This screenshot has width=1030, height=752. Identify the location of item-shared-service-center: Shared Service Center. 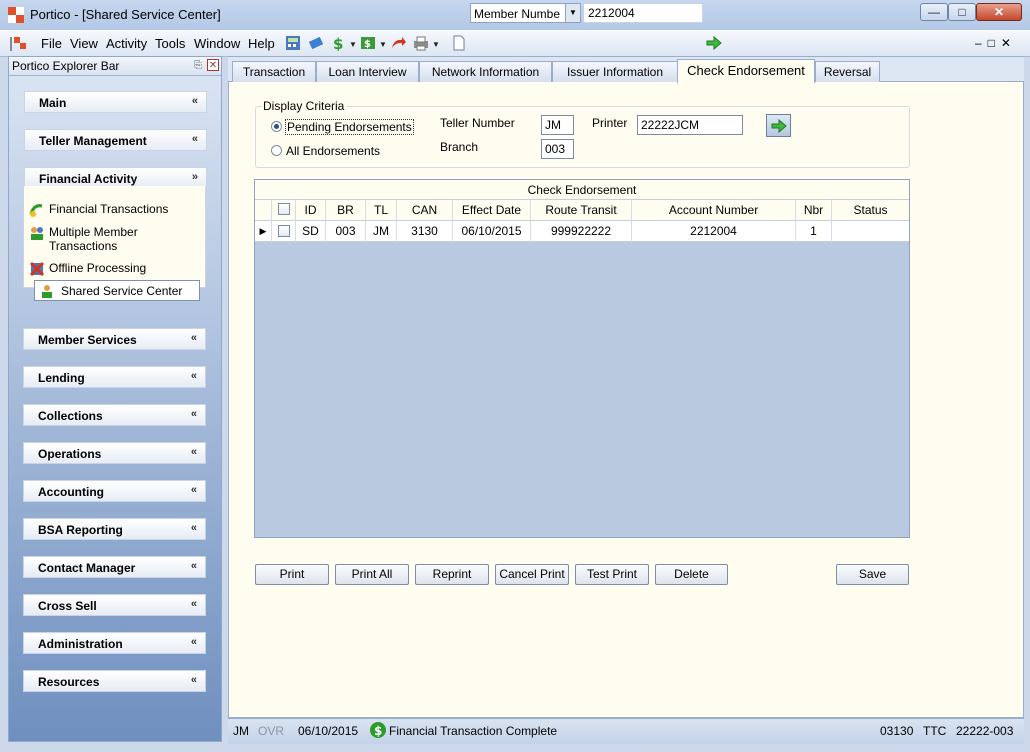
(117, 290).